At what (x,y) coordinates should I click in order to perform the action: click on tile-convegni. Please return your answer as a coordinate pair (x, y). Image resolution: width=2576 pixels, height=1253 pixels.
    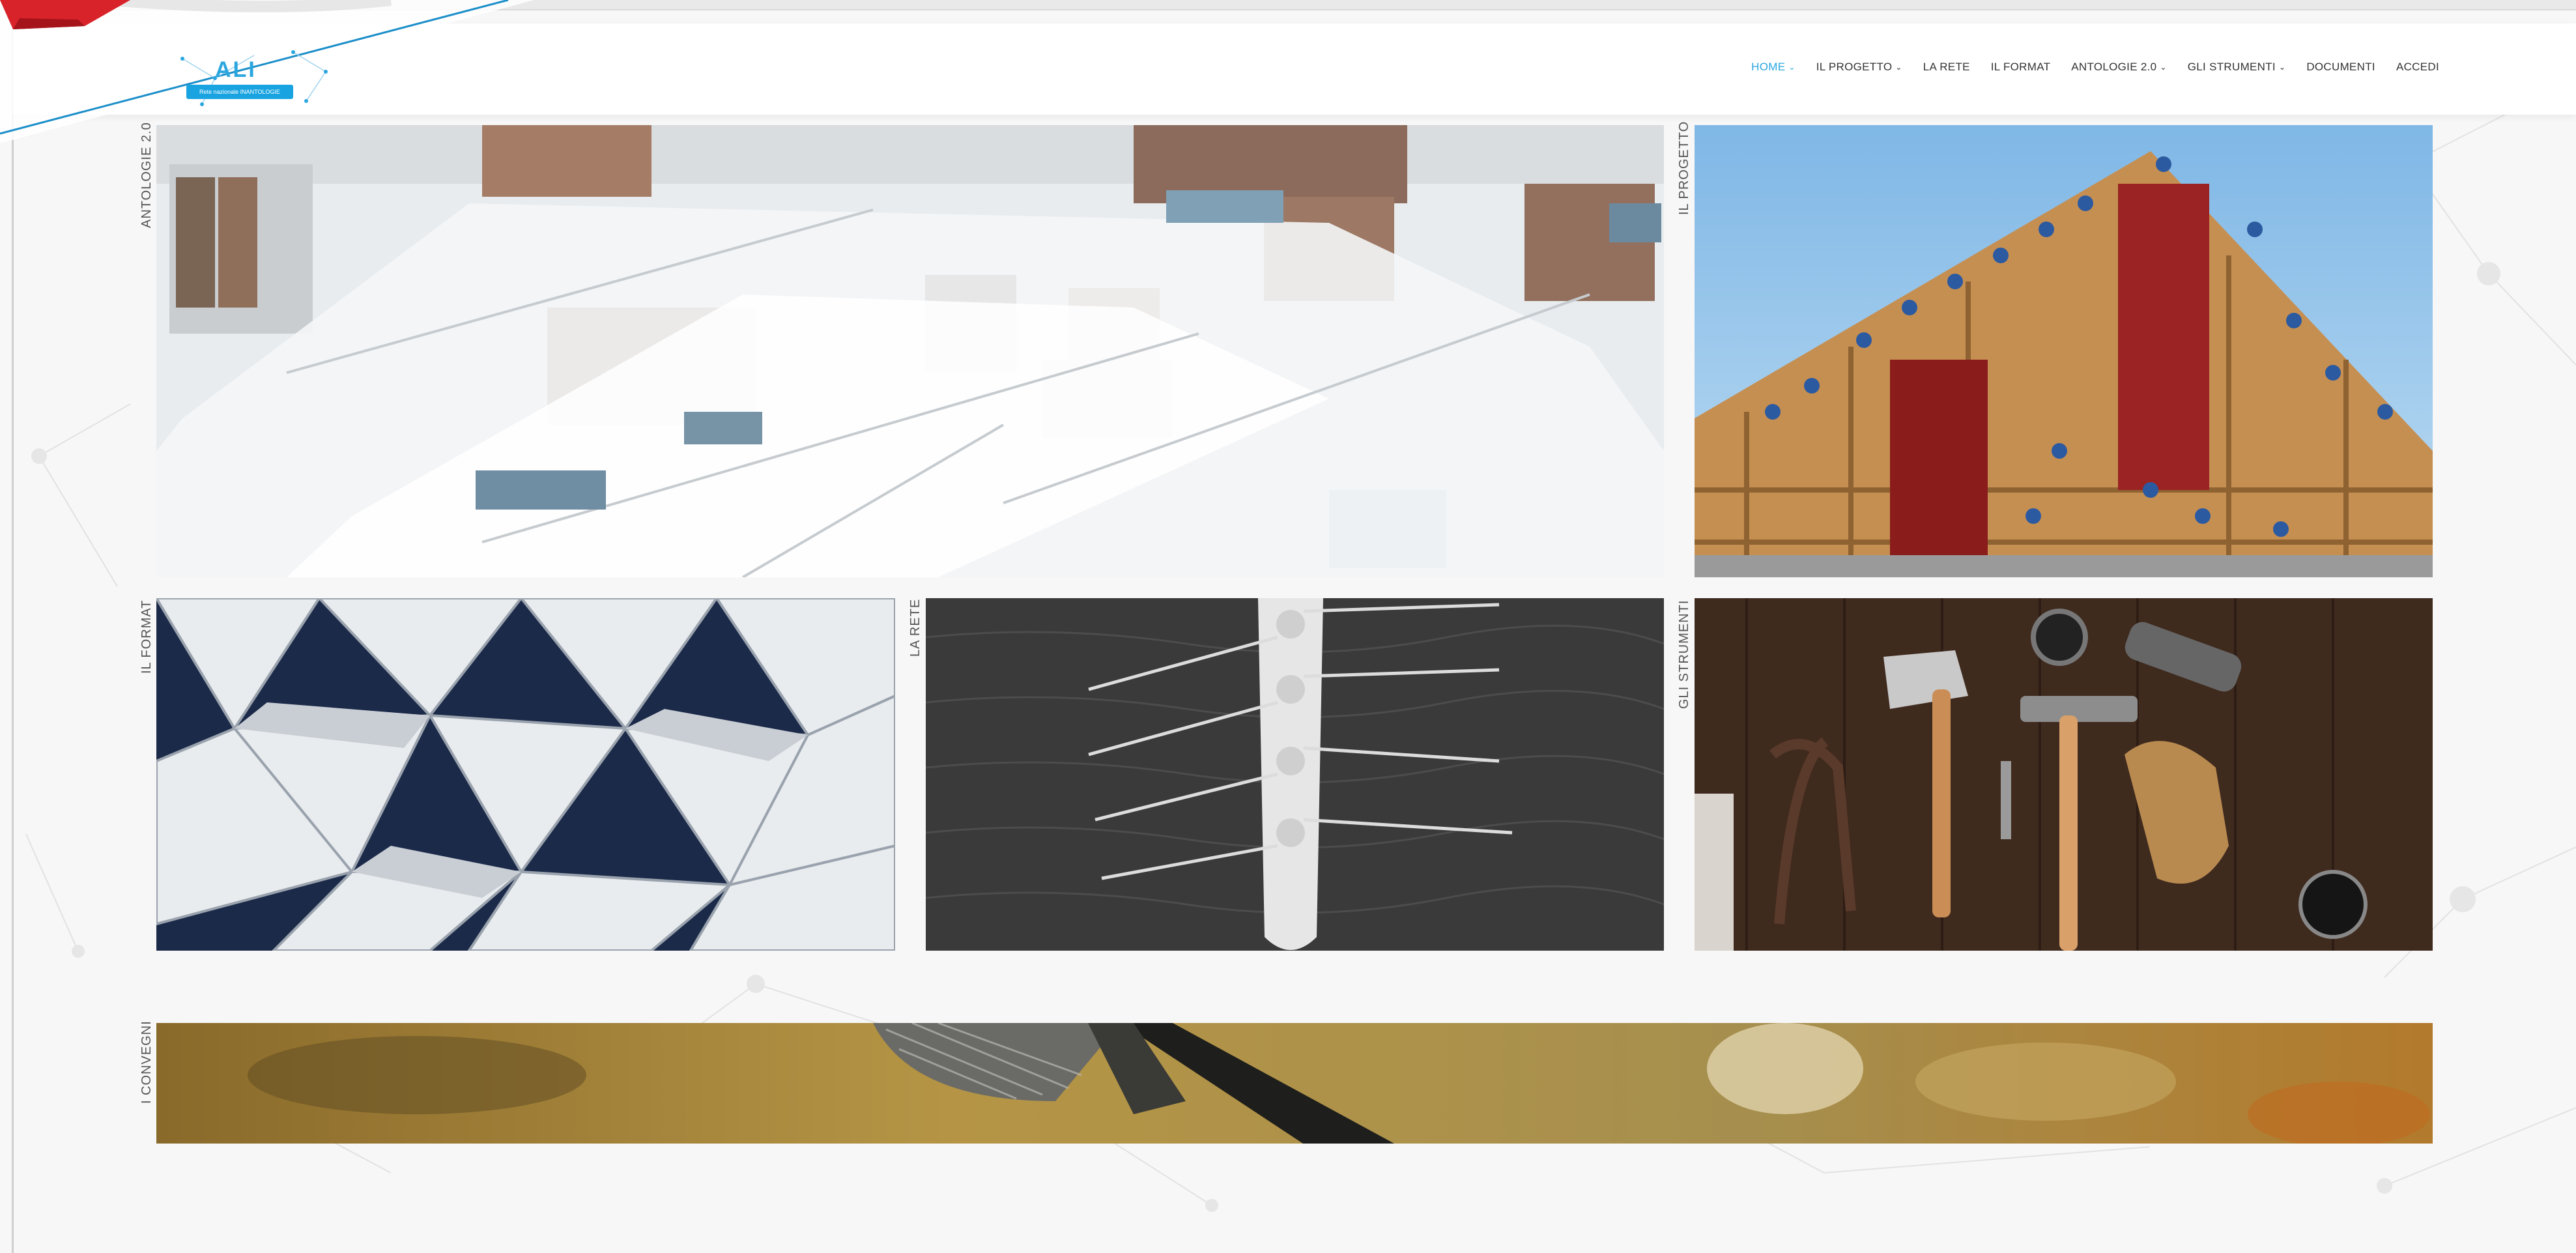
    Looking at the image, I should click on (1294, 1083).